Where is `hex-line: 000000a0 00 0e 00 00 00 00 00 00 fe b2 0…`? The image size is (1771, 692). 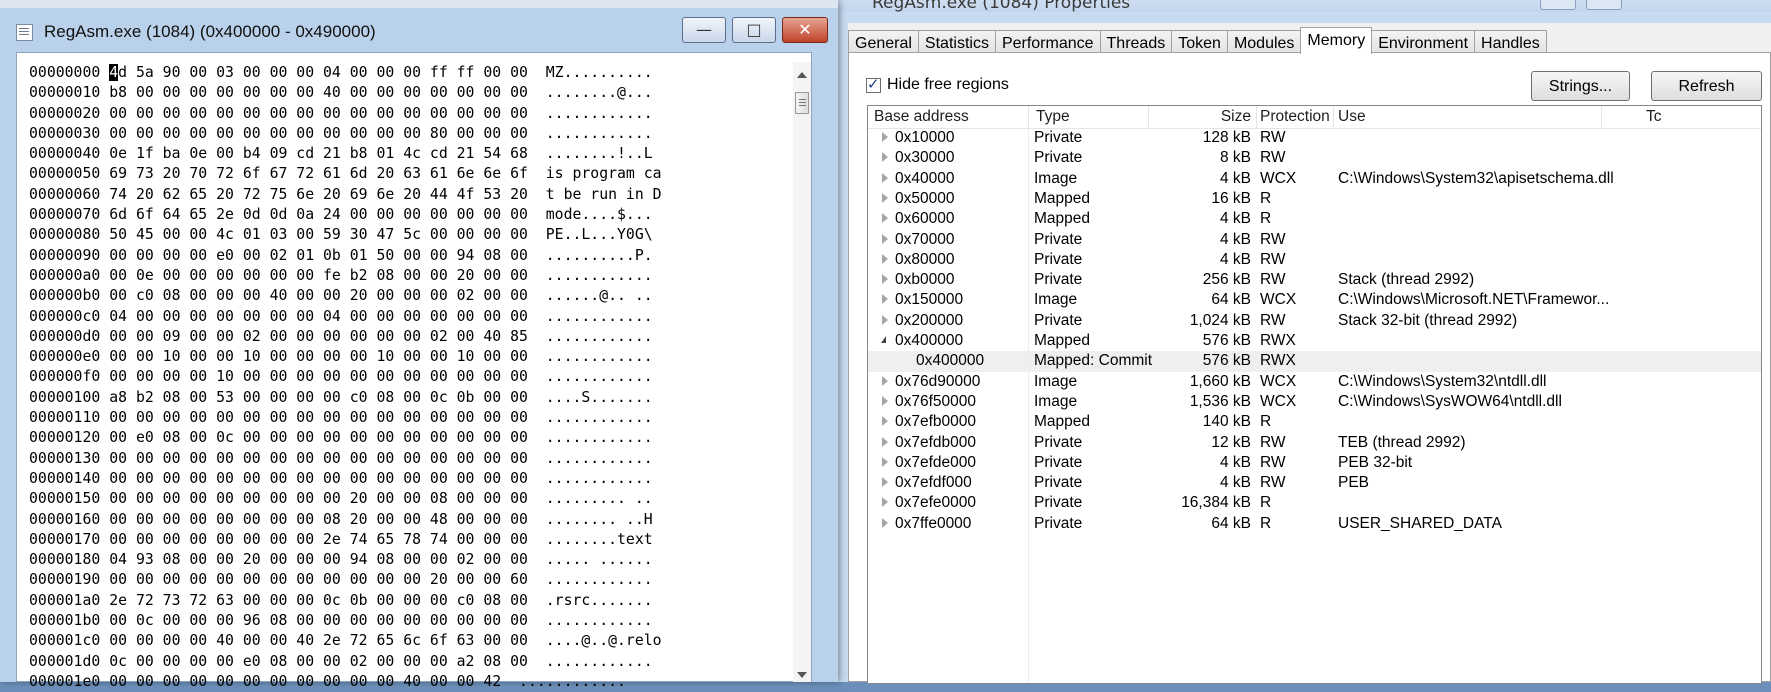
hex-line: 000000a0 00 0e 00 00 00 00 00 00 fe b2 0… is located at coordinates (408, 276).